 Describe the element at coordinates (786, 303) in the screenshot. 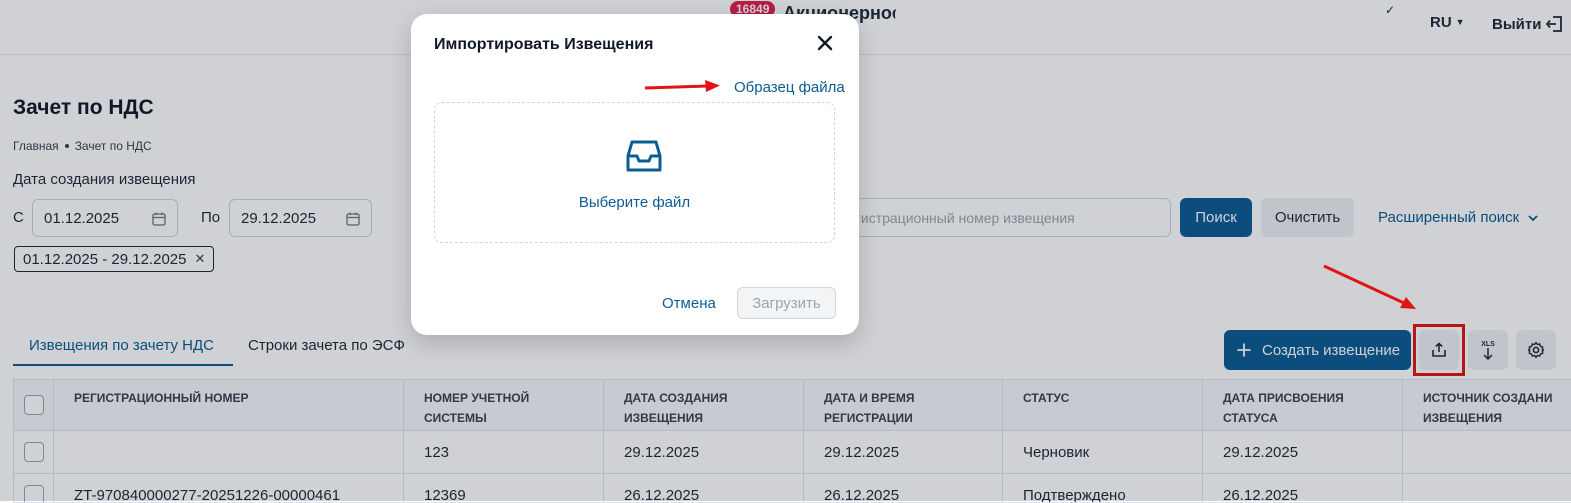

I see `upload-button: Загрузить` at that location.